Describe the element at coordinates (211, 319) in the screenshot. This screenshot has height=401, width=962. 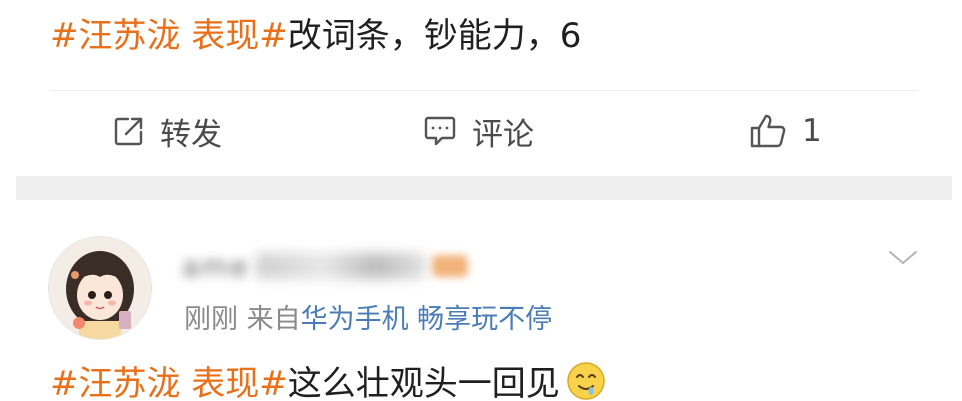
I see `post-time: 刚刚` at that location.